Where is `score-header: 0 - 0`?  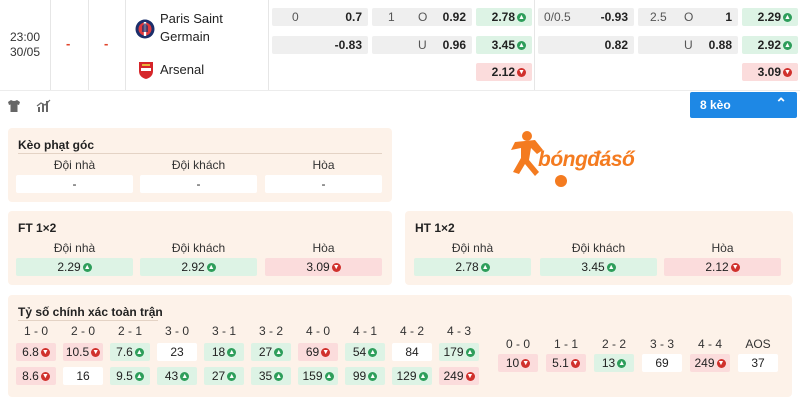
score-header: 0 - 0 is located at coordinates (517, 344).